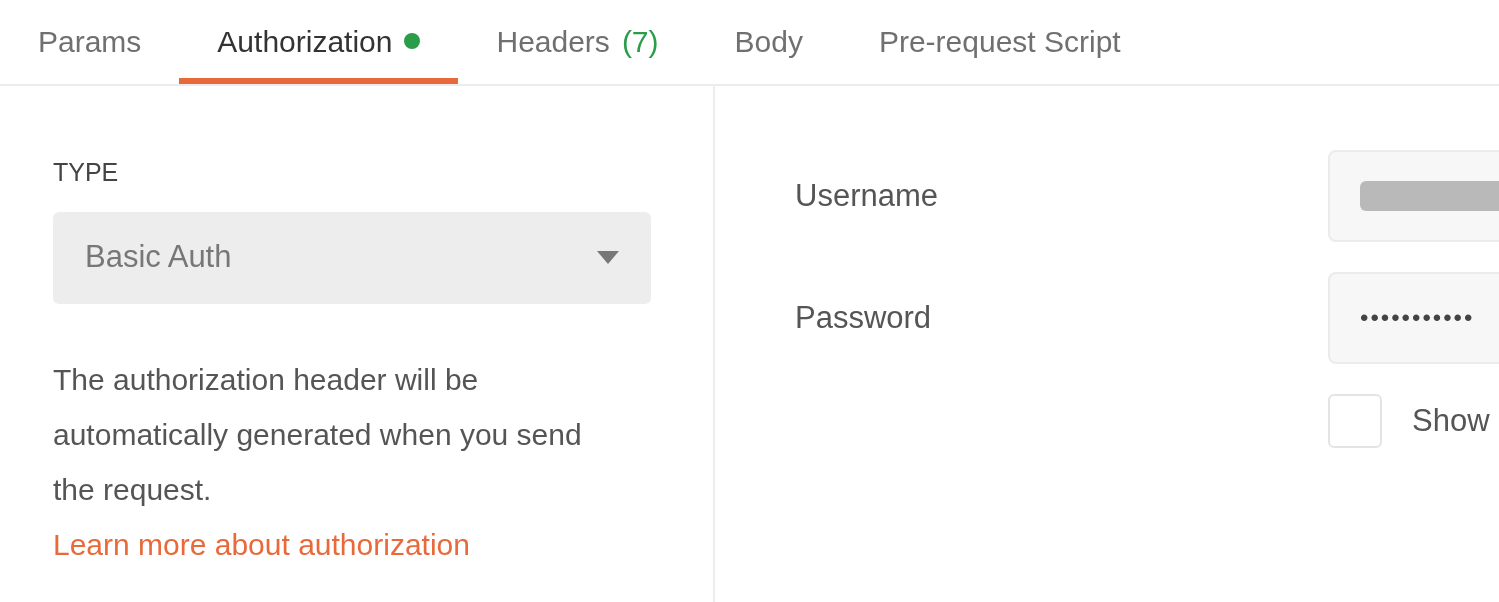  Describe the element at coordinates (577, 42) in the screenshot. I see `tab: Headers (7)` at that location.